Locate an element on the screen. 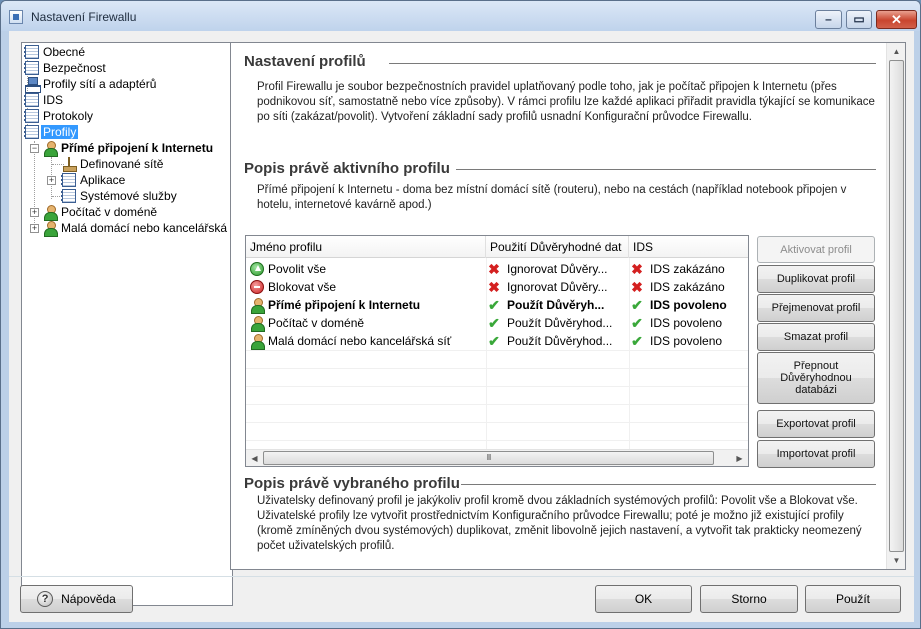 The image size is (921, 629). rename-profile-button: Přejmenovat profil is located at coordinates (816, 308).